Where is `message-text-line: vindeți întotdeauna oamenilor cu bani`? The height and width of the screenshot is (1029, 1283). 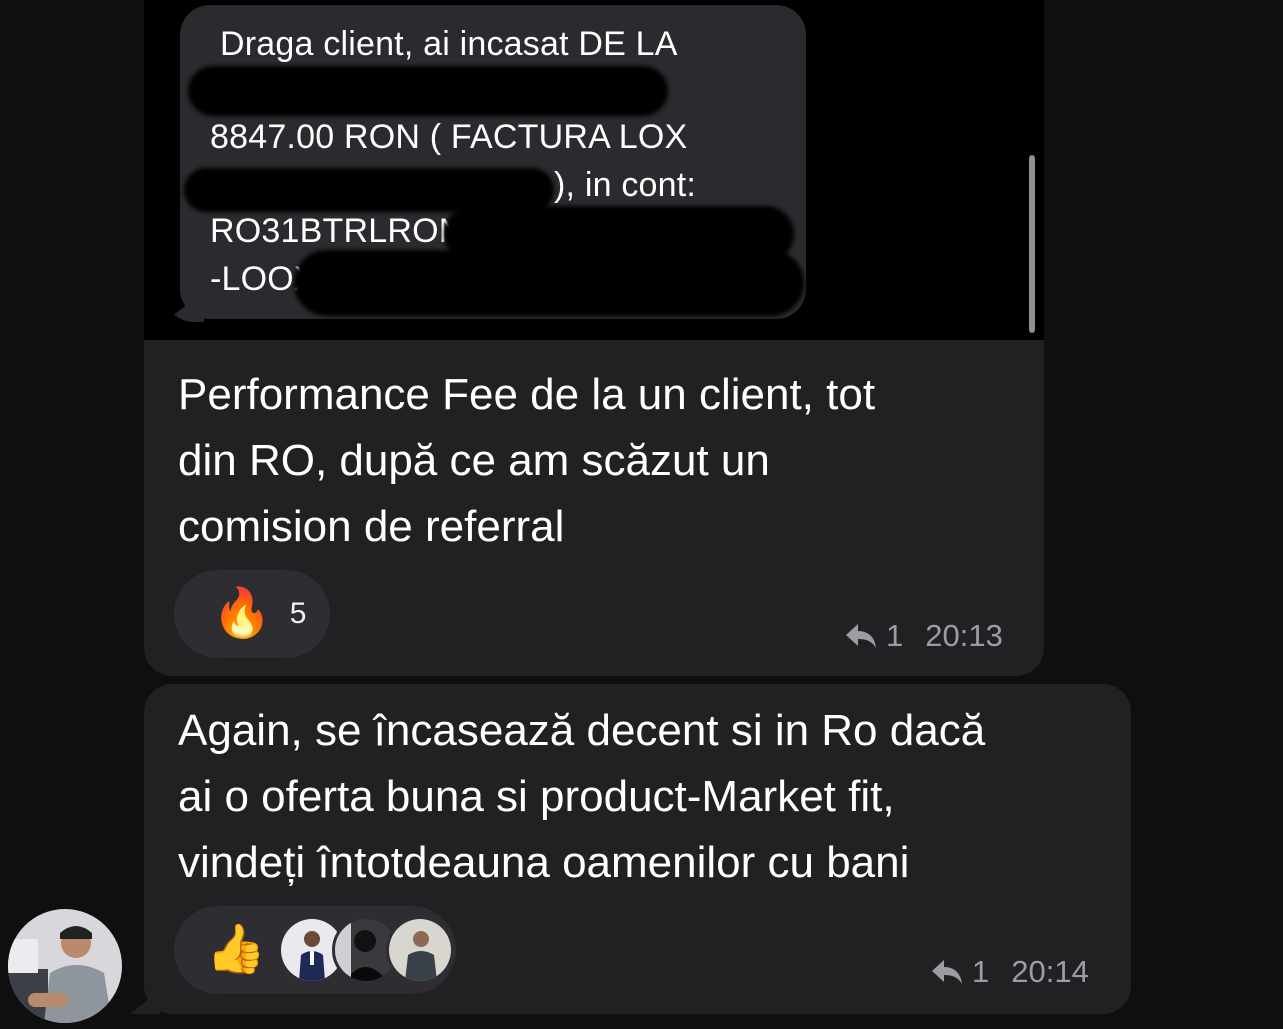 message-text-line: vindeți întotdeauna oamenilor cu bani is located at coordinates (544, 862).